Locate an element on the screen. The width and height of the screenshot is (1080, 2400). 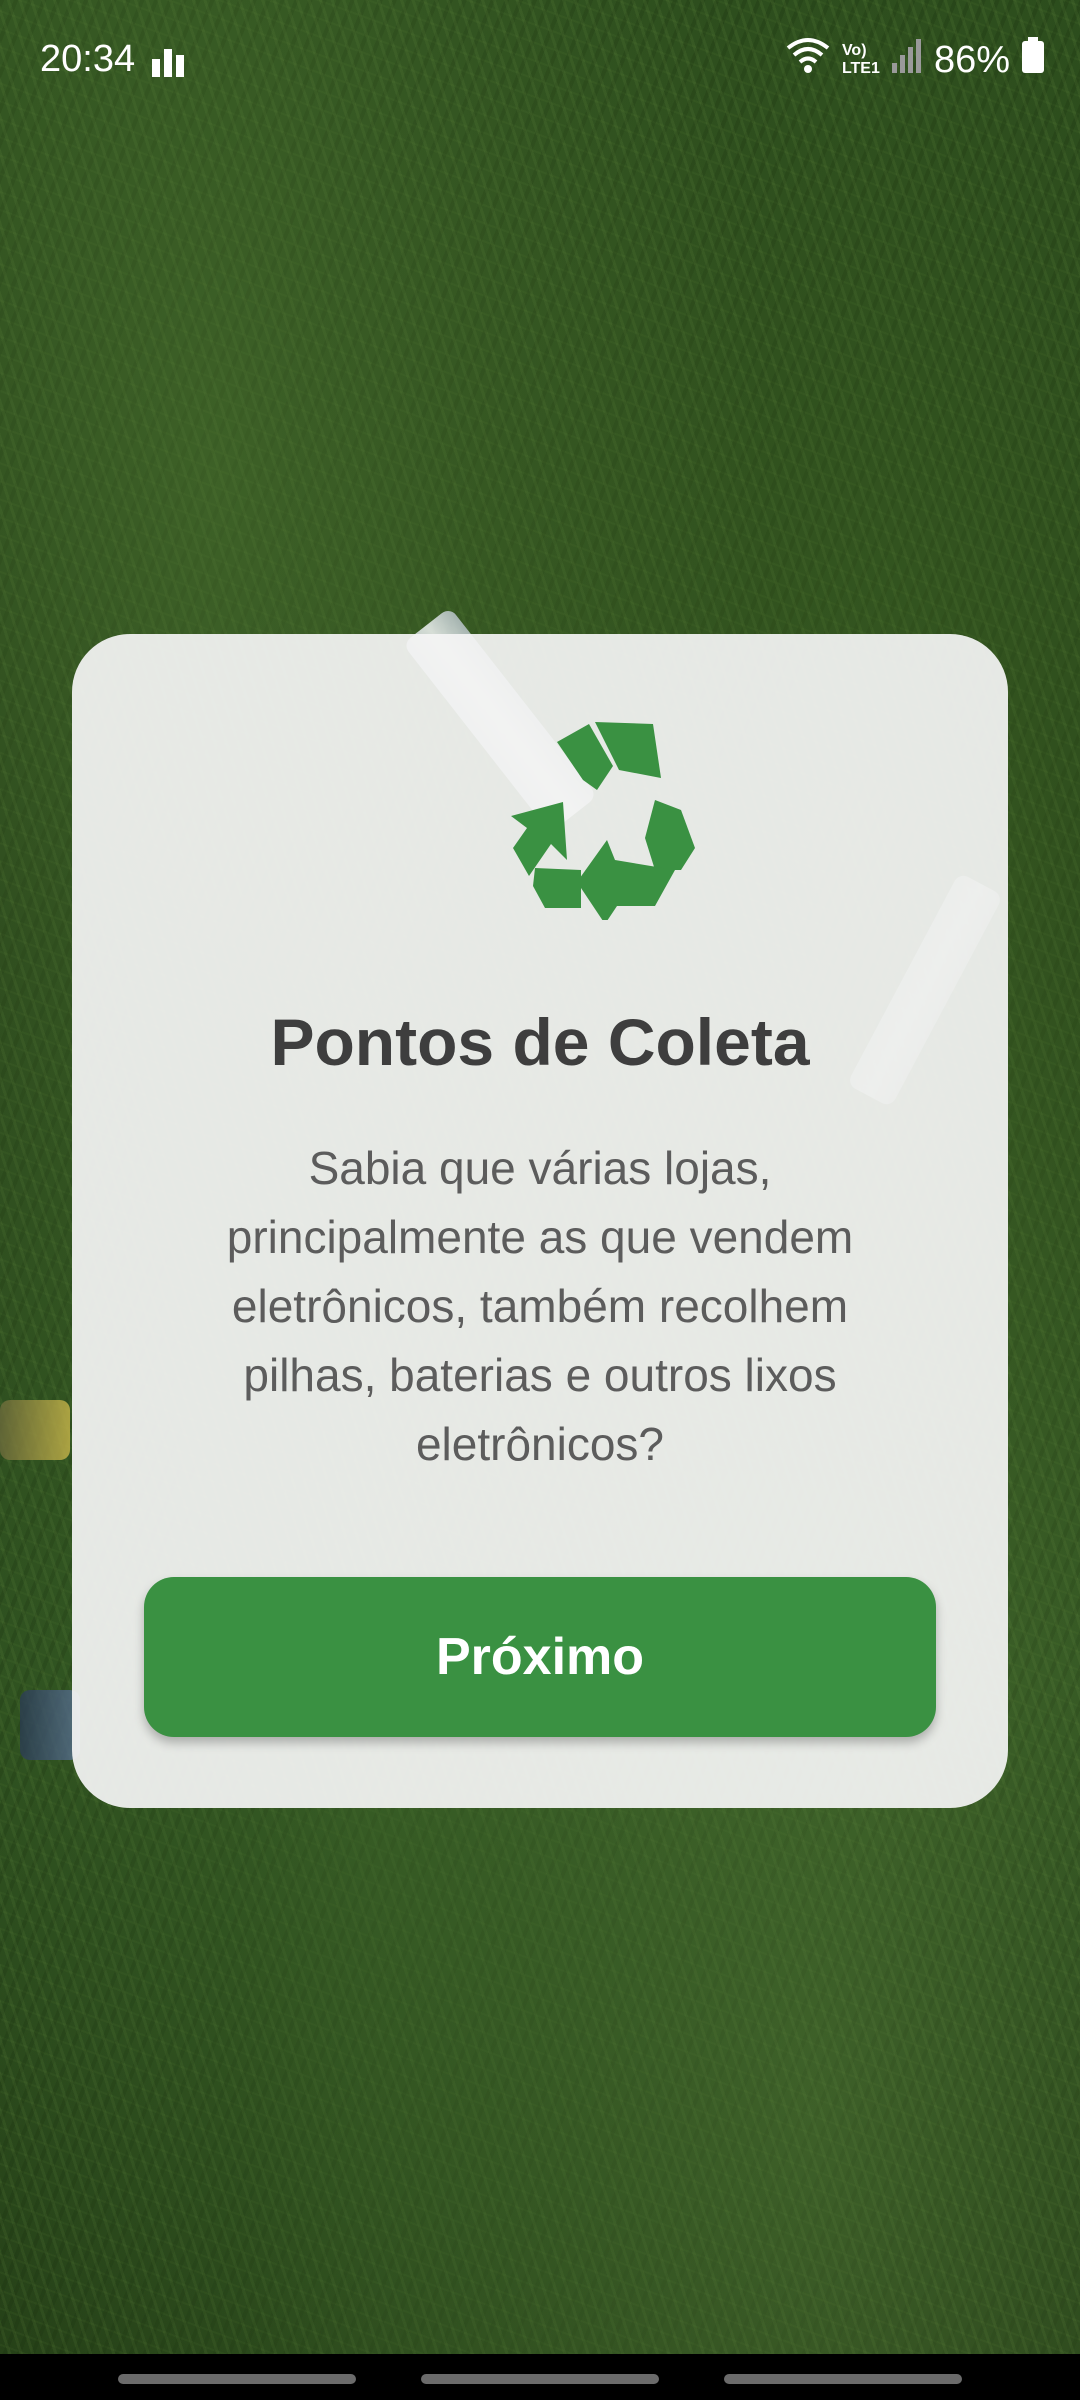
signal-icon is located at coordinates (906, 60).